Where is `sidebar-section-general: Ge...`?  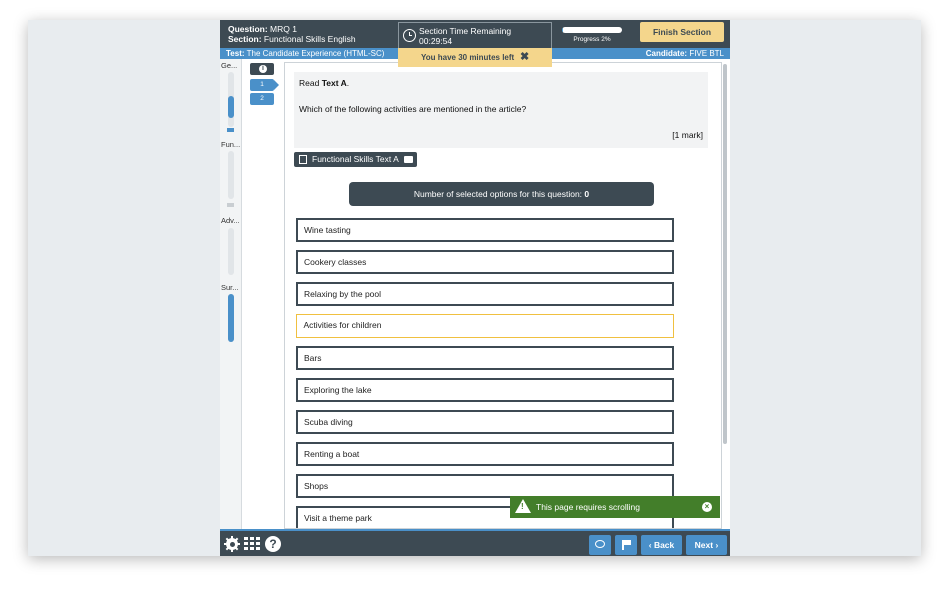
sidebar-section-general: Ge... is located at coordinates (229, 65).